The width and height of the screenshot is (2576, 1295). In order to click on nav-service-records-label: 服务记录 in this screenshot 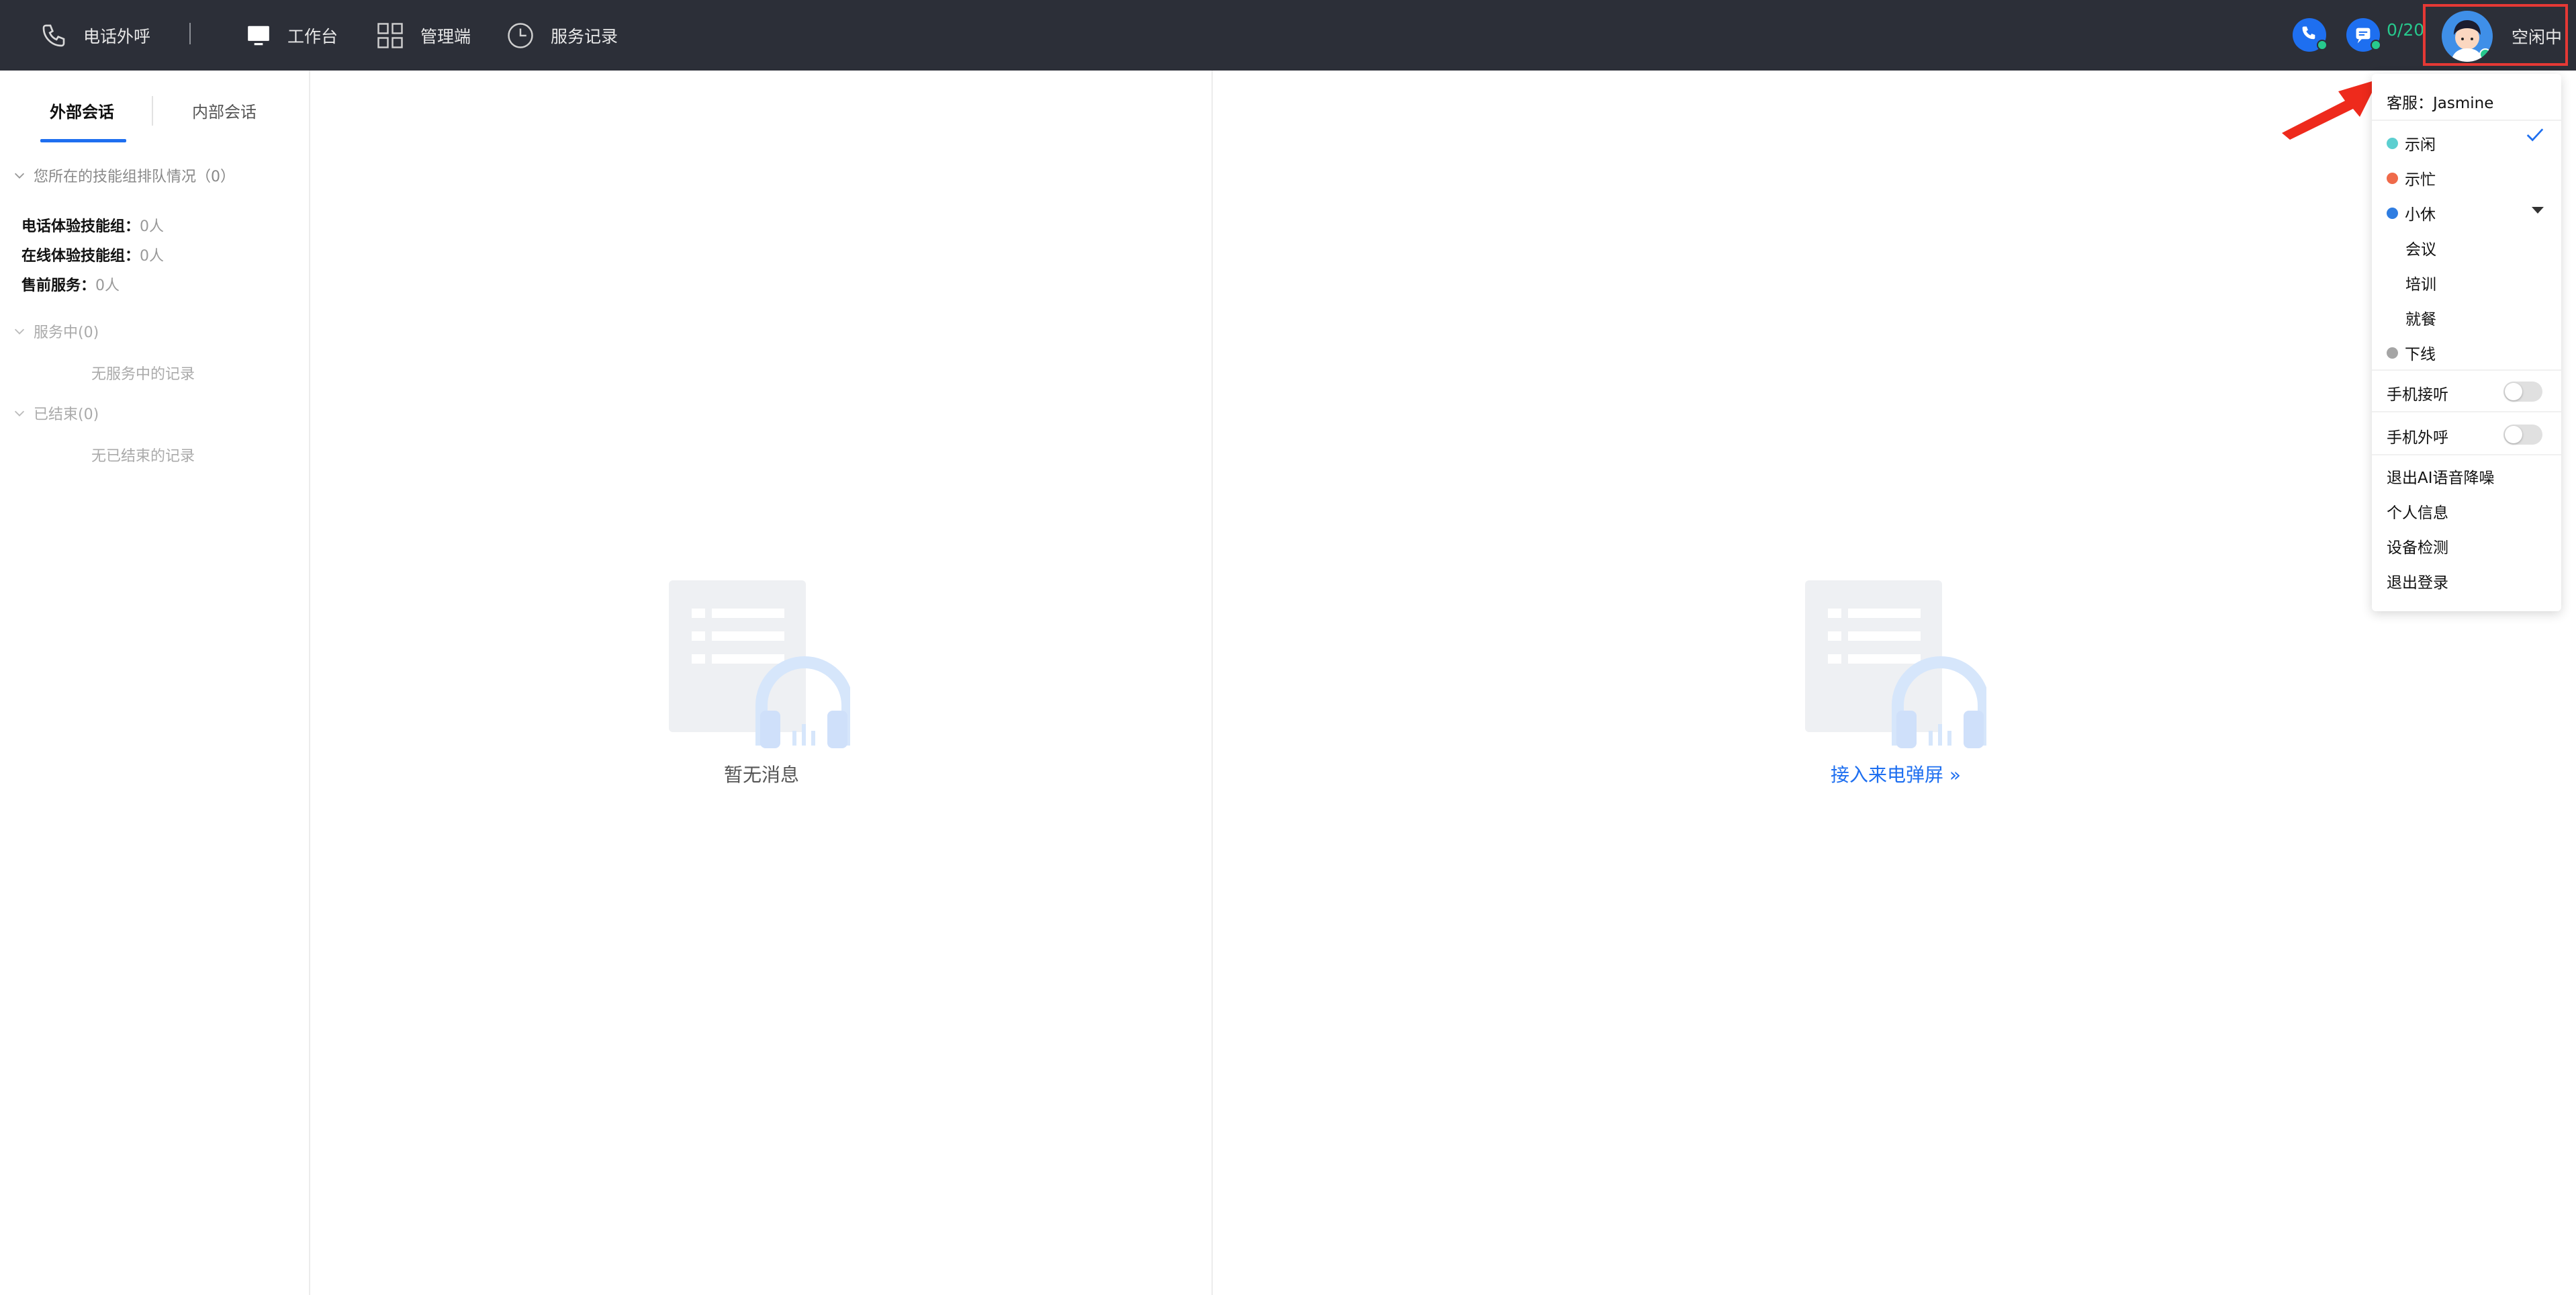, I will do `click(584, 36)`.